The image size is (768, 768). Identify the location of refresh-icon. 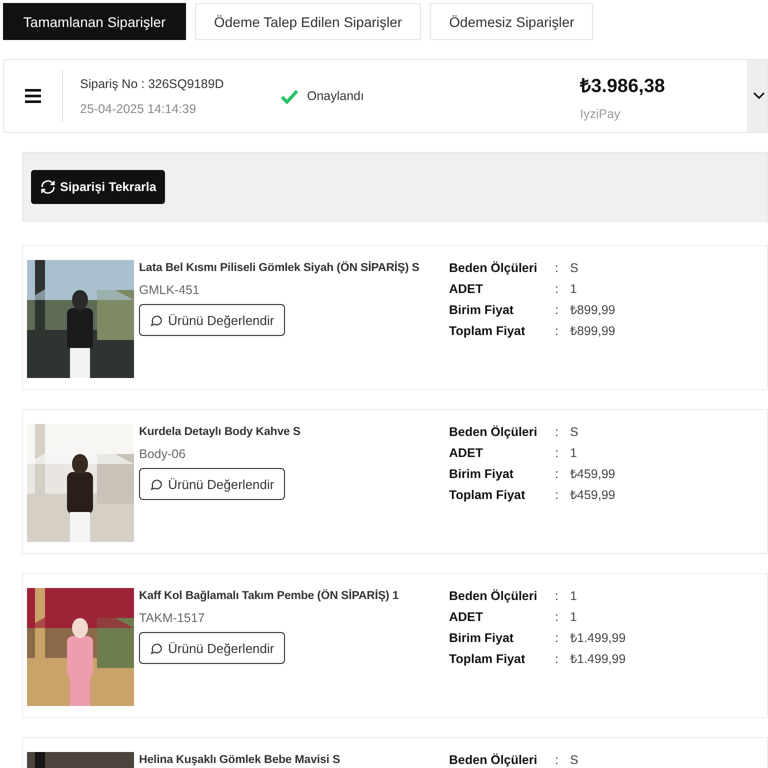
(48, 187).